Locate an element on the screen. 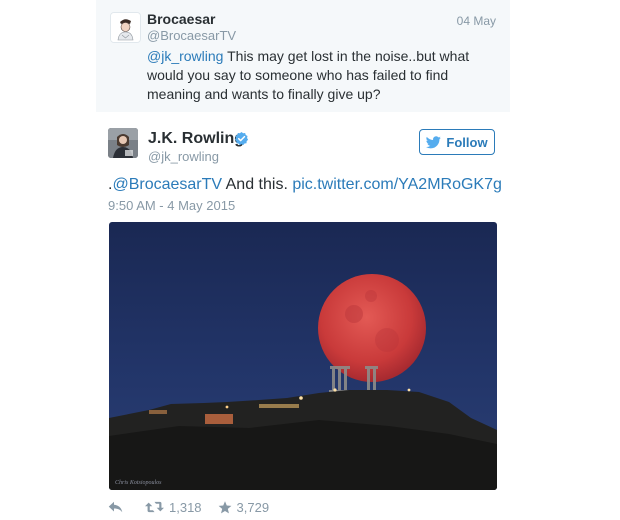  reply-mention-link: @jk_rowling is located at coordinates (185, 56).